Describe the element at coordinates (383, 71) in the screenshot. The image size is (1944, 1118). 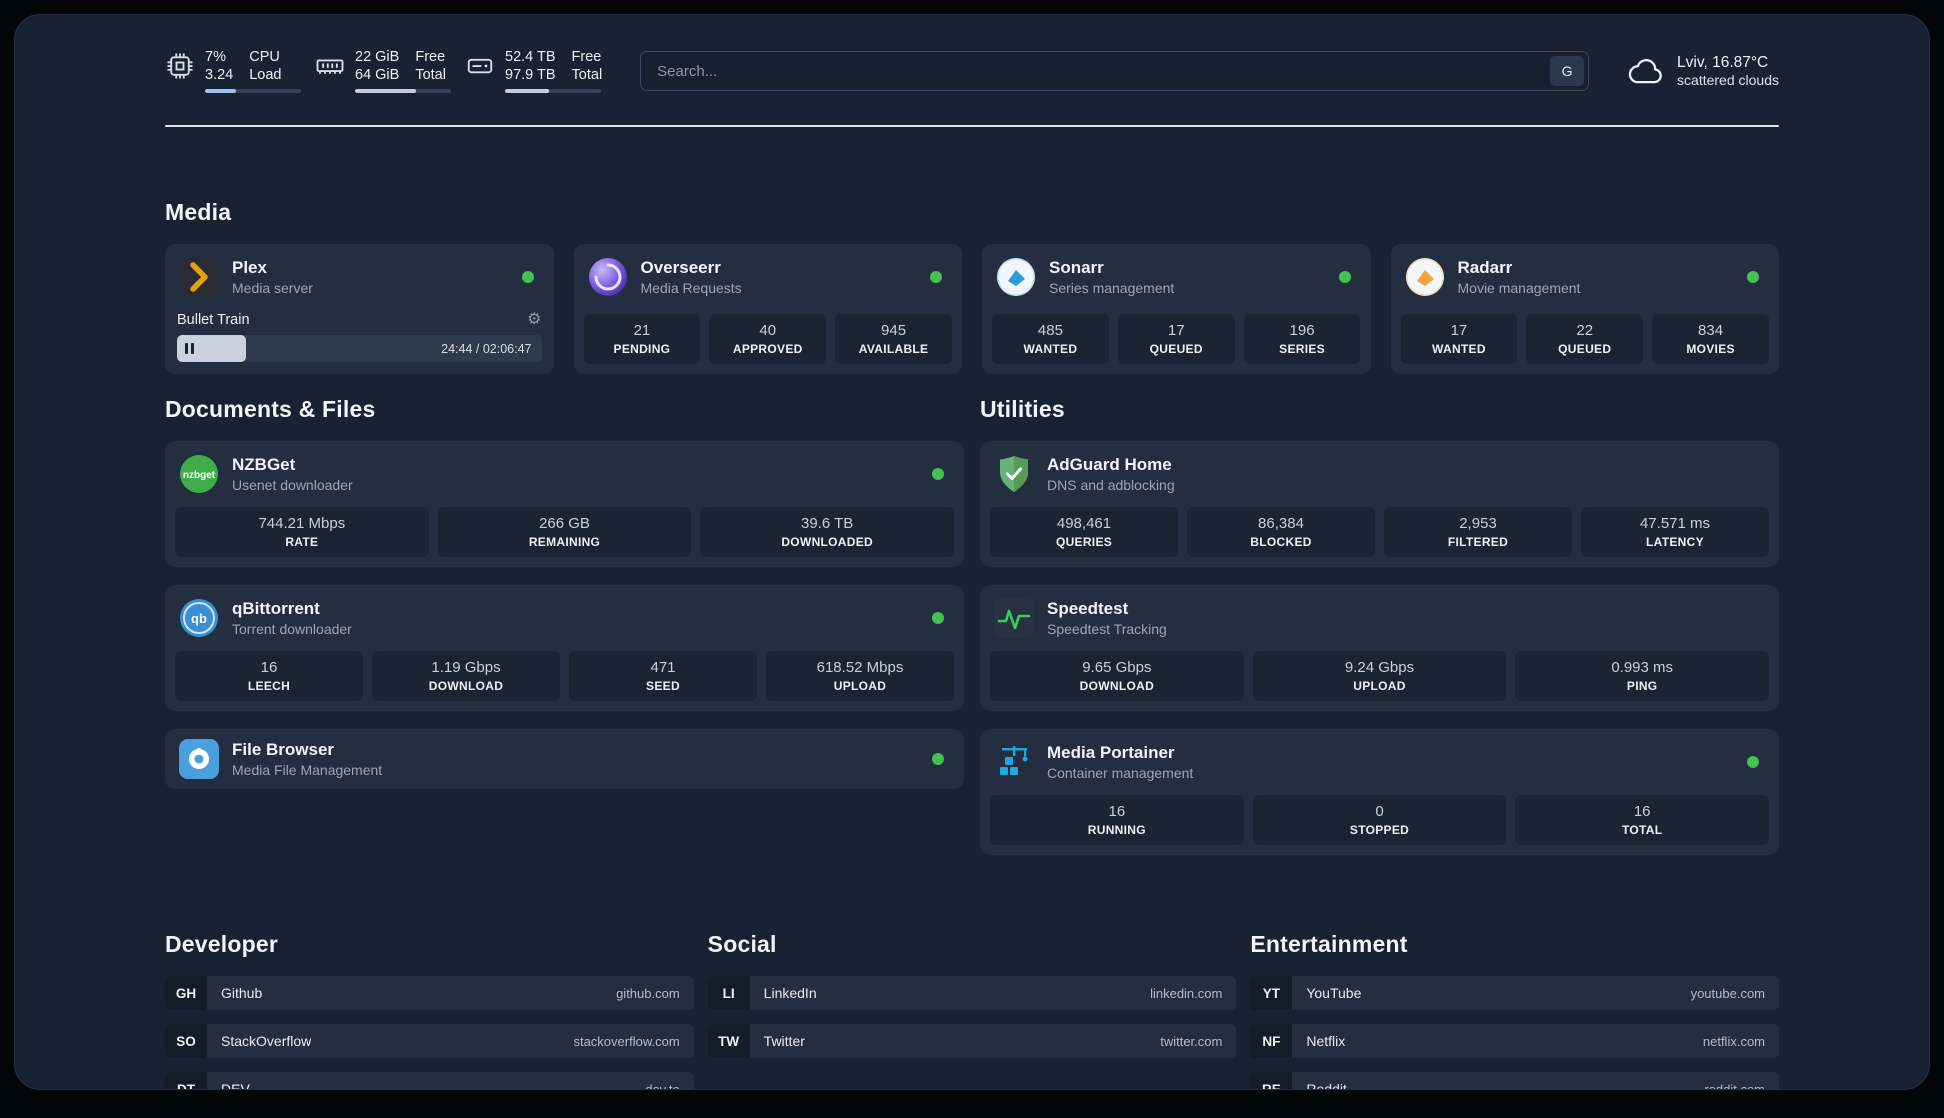
I see `ram-widget: 22 GiB 64 GiB Free Total` at that location.